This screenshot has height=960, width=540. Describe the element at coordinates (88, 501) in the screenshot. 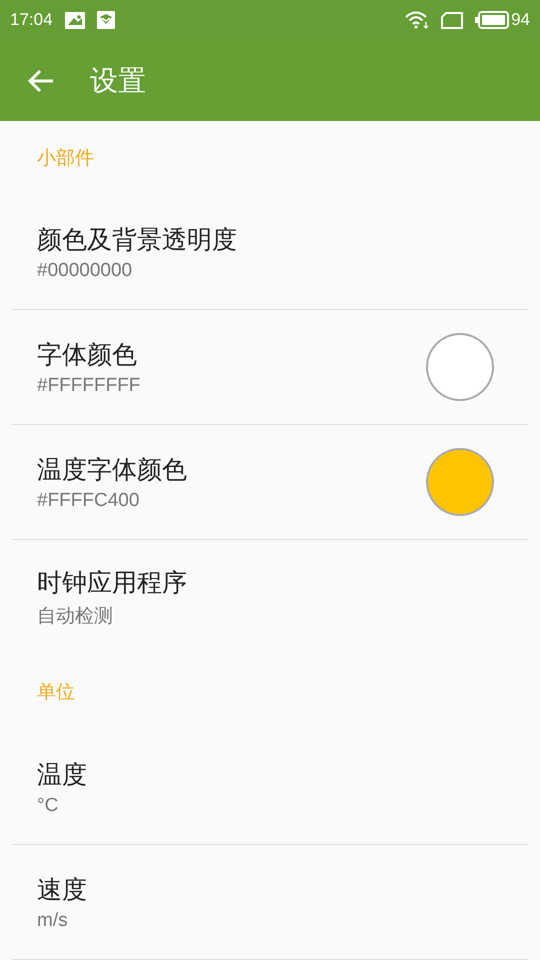

I see `setting-value: #FFFFC400` at that location.